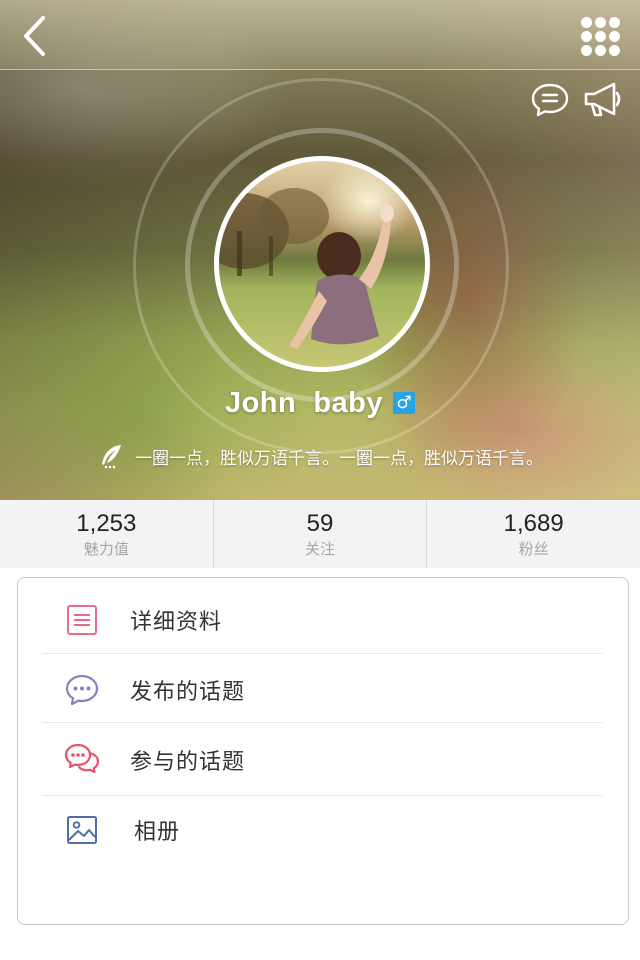  What do you see at coordinates (320, 549) in the screenshot?
I see `stat-label: 关注` at bounding box center [320, 549].